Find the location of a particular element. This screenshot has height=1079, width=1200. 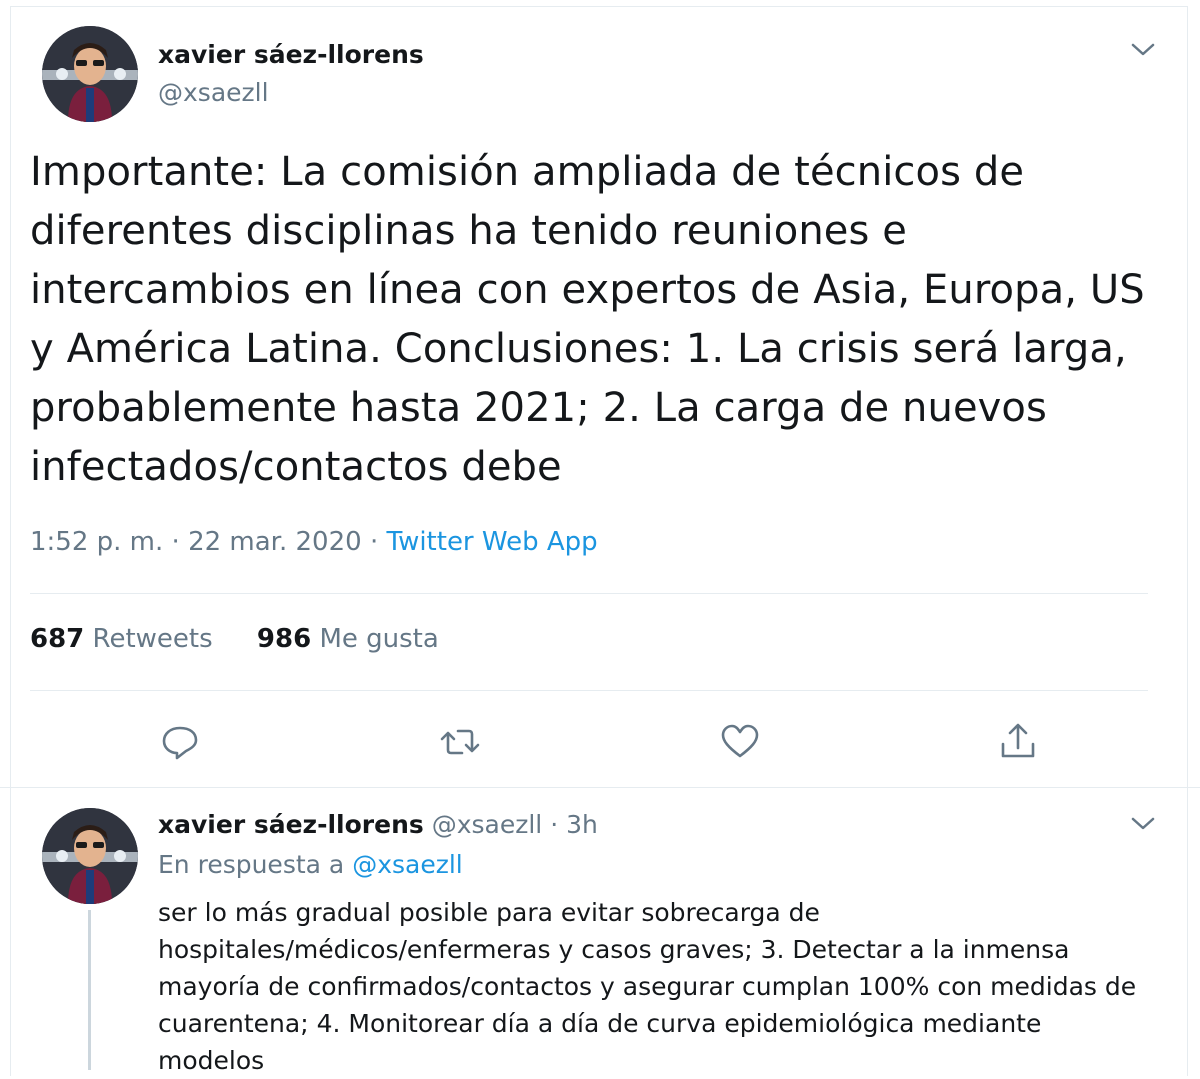

likes-stat: 986 Me gusta is located at coordinates (348, 639).